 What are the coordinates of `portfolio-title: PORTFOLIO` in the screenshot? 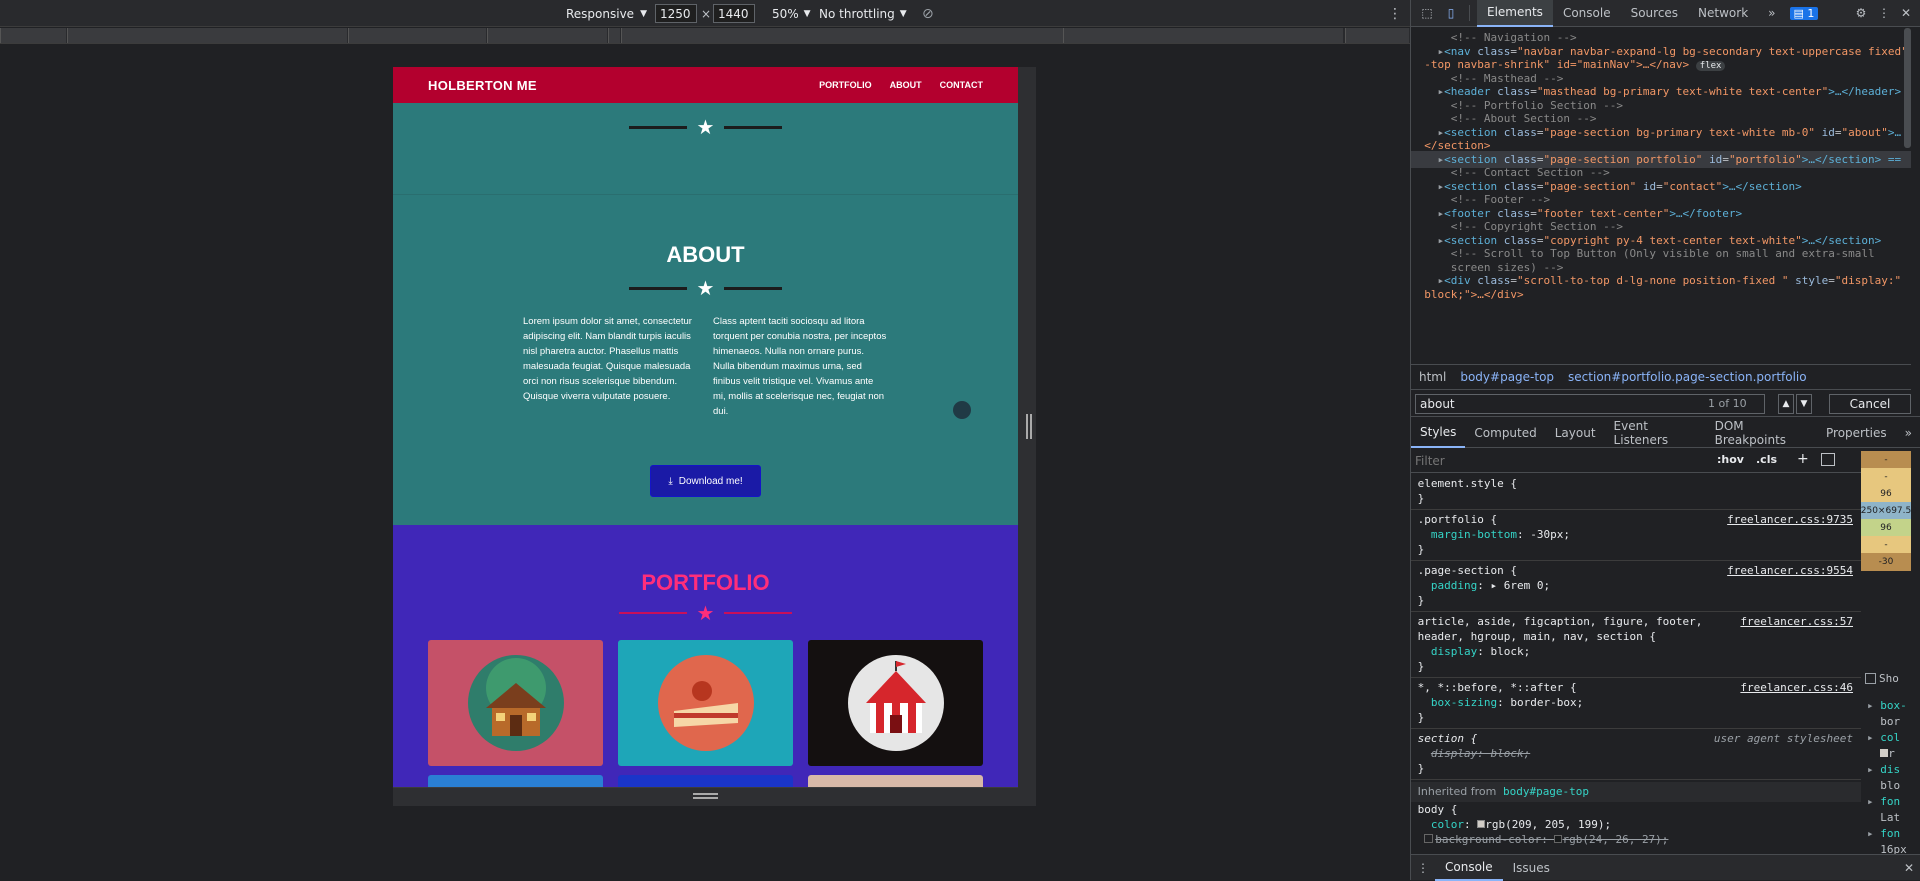 It's located at (705, 582).